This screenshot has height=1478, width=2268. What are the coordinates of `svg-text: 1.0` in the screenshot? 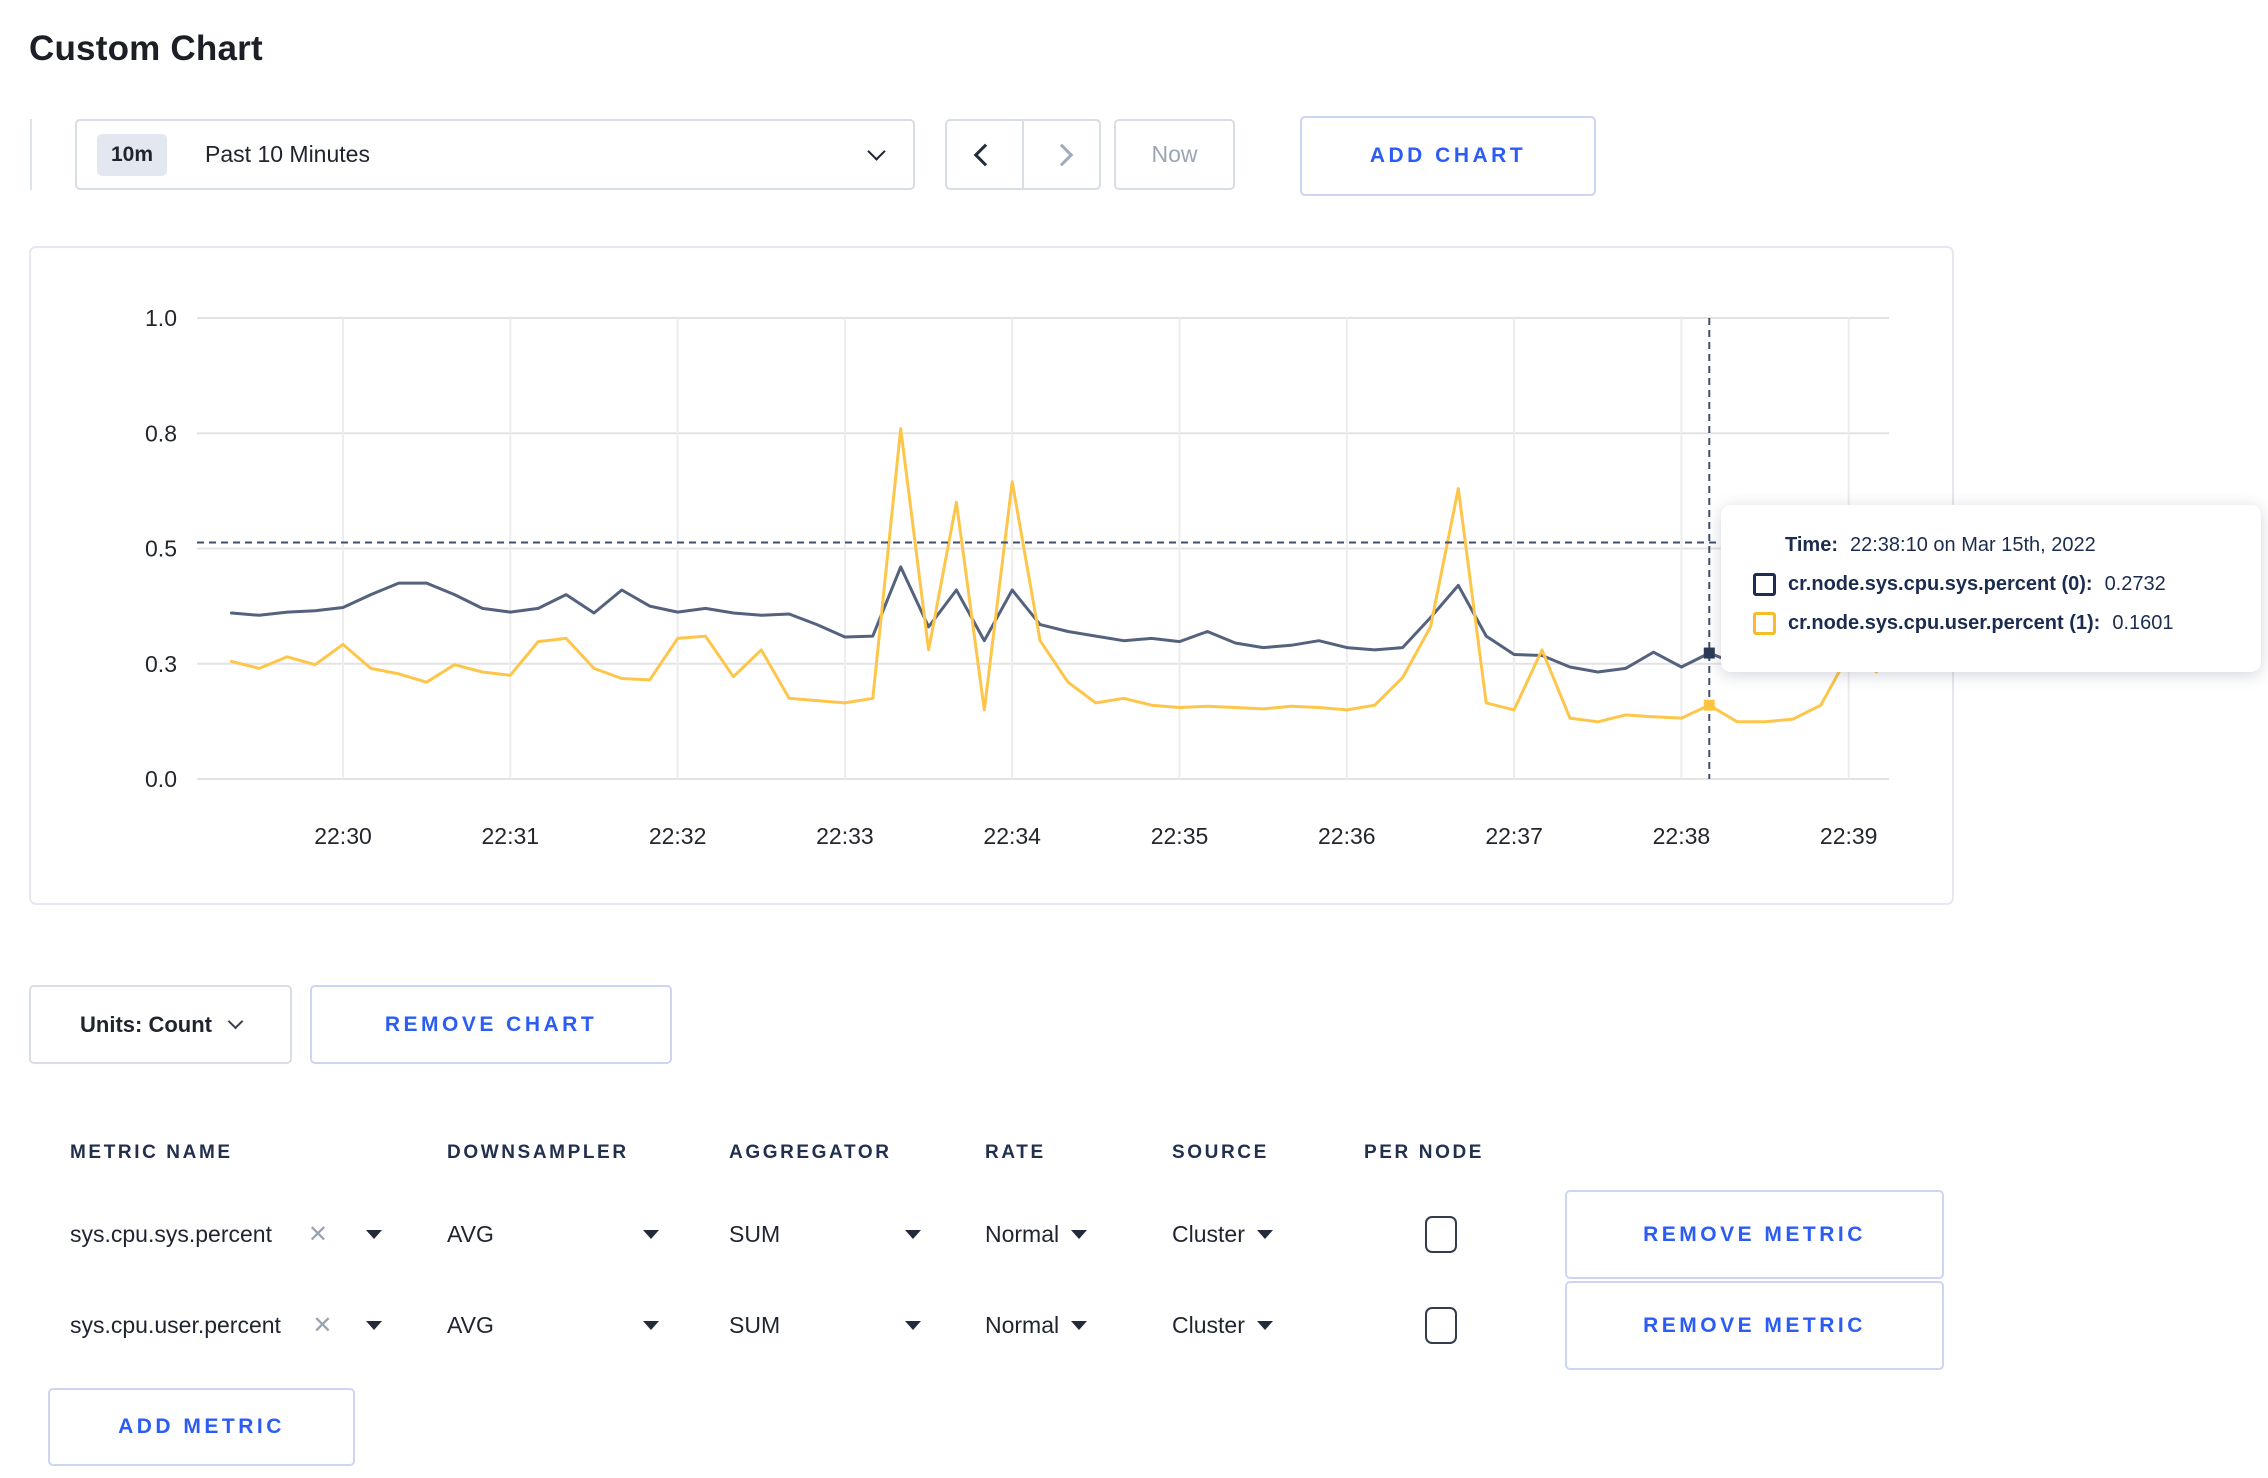 It's located at (161, 318).